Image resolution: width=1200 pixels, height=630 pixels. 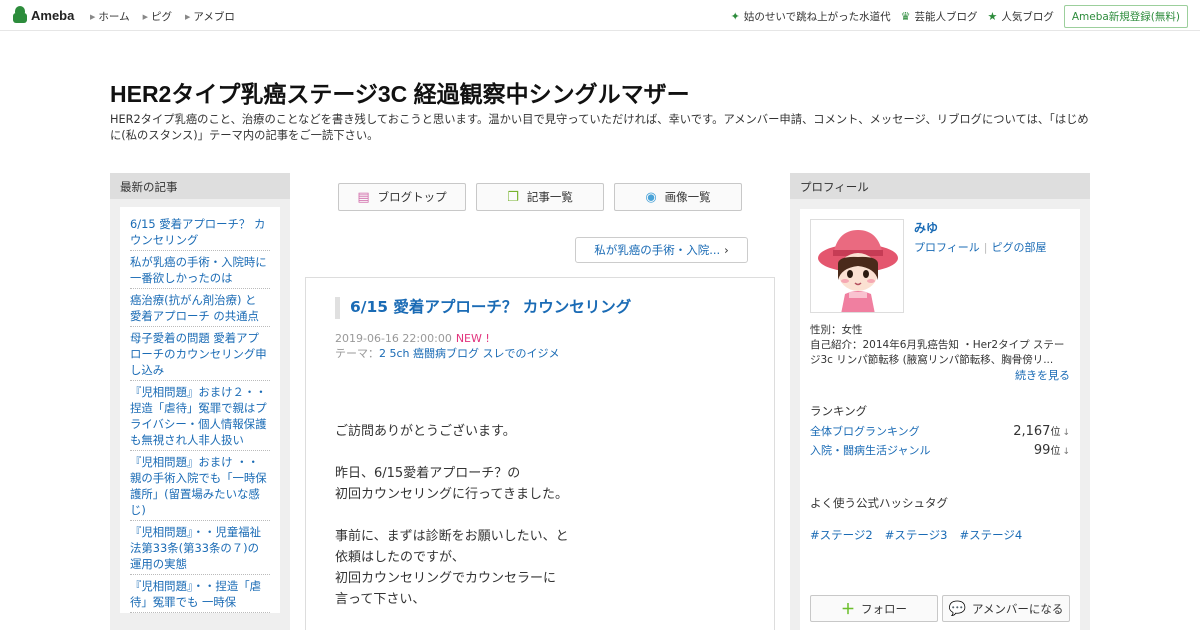 I want to click on ranking-value: 99, so click(x=1042, y=450).